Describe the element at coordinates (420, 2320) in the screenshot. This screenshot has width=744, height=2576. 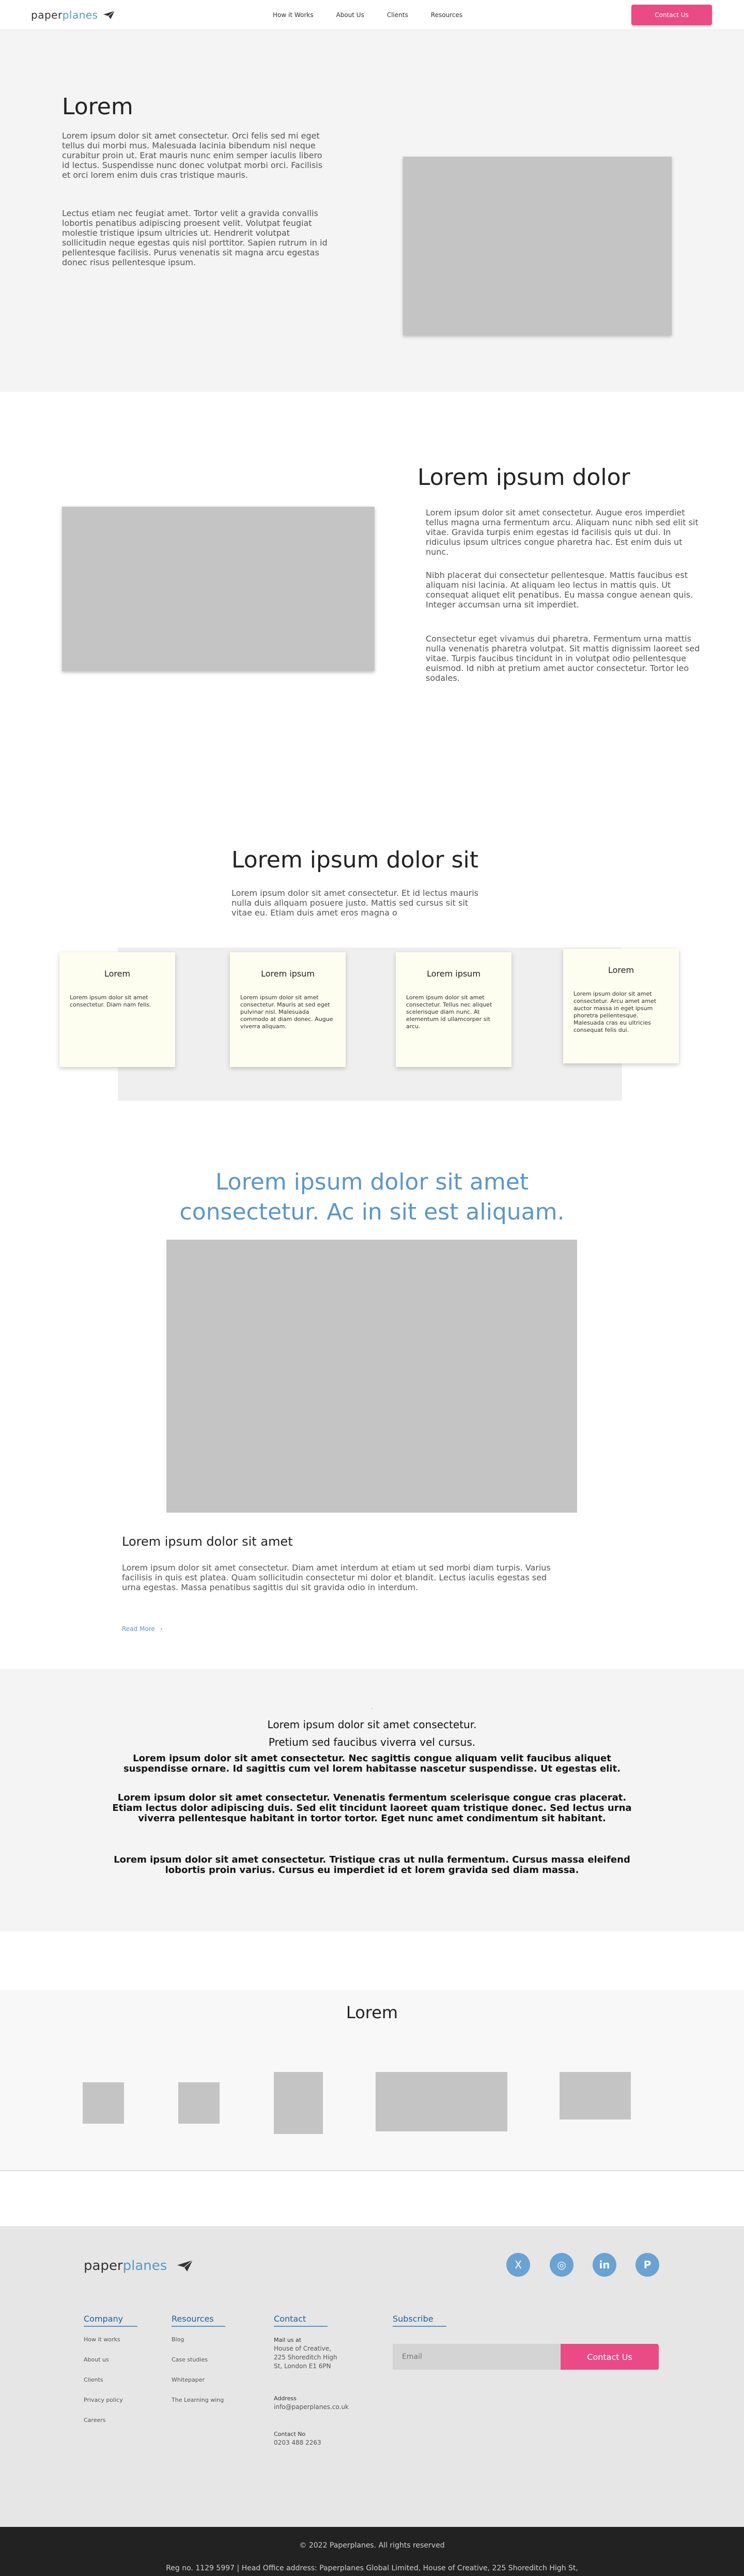
I see `footer-subscribe-heading: Subscribe` at that location.